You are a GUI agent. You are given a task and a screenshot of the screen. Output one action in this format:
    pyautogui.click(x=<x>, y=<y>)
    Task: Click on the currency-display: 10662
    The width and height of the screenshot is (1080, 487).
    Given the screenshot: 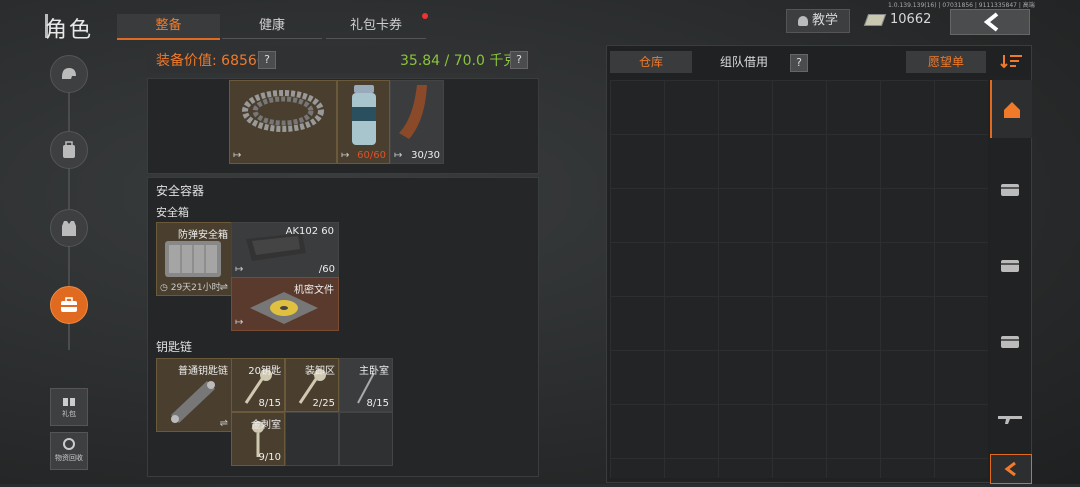 What is the action you would take?
    pyautogui.click(x=898, y=20)
    